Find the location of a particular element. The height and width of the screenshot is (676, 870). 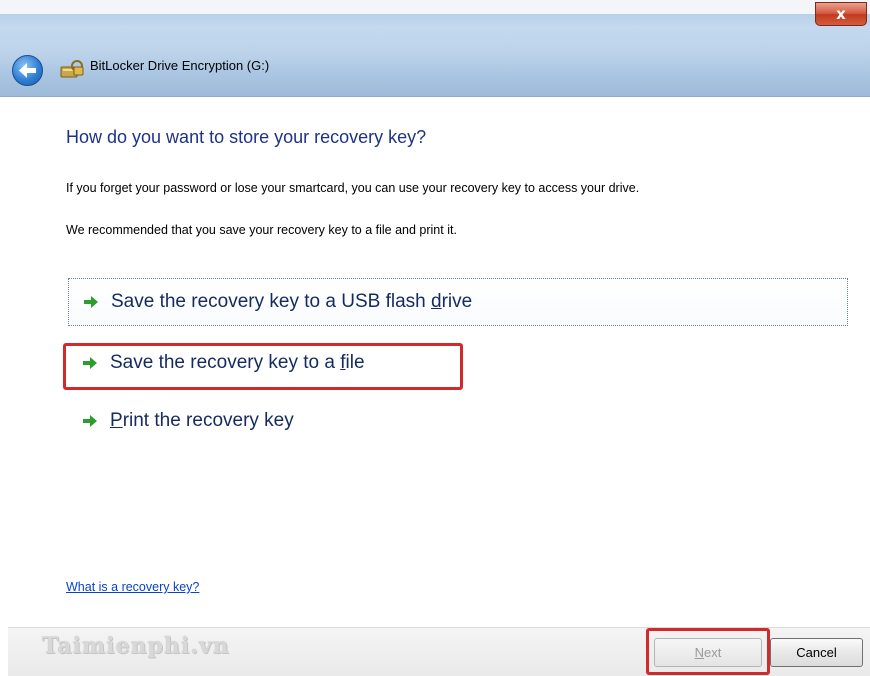

print-recovery-key-option: Print the recovery key is located at coordinates (458, 422).